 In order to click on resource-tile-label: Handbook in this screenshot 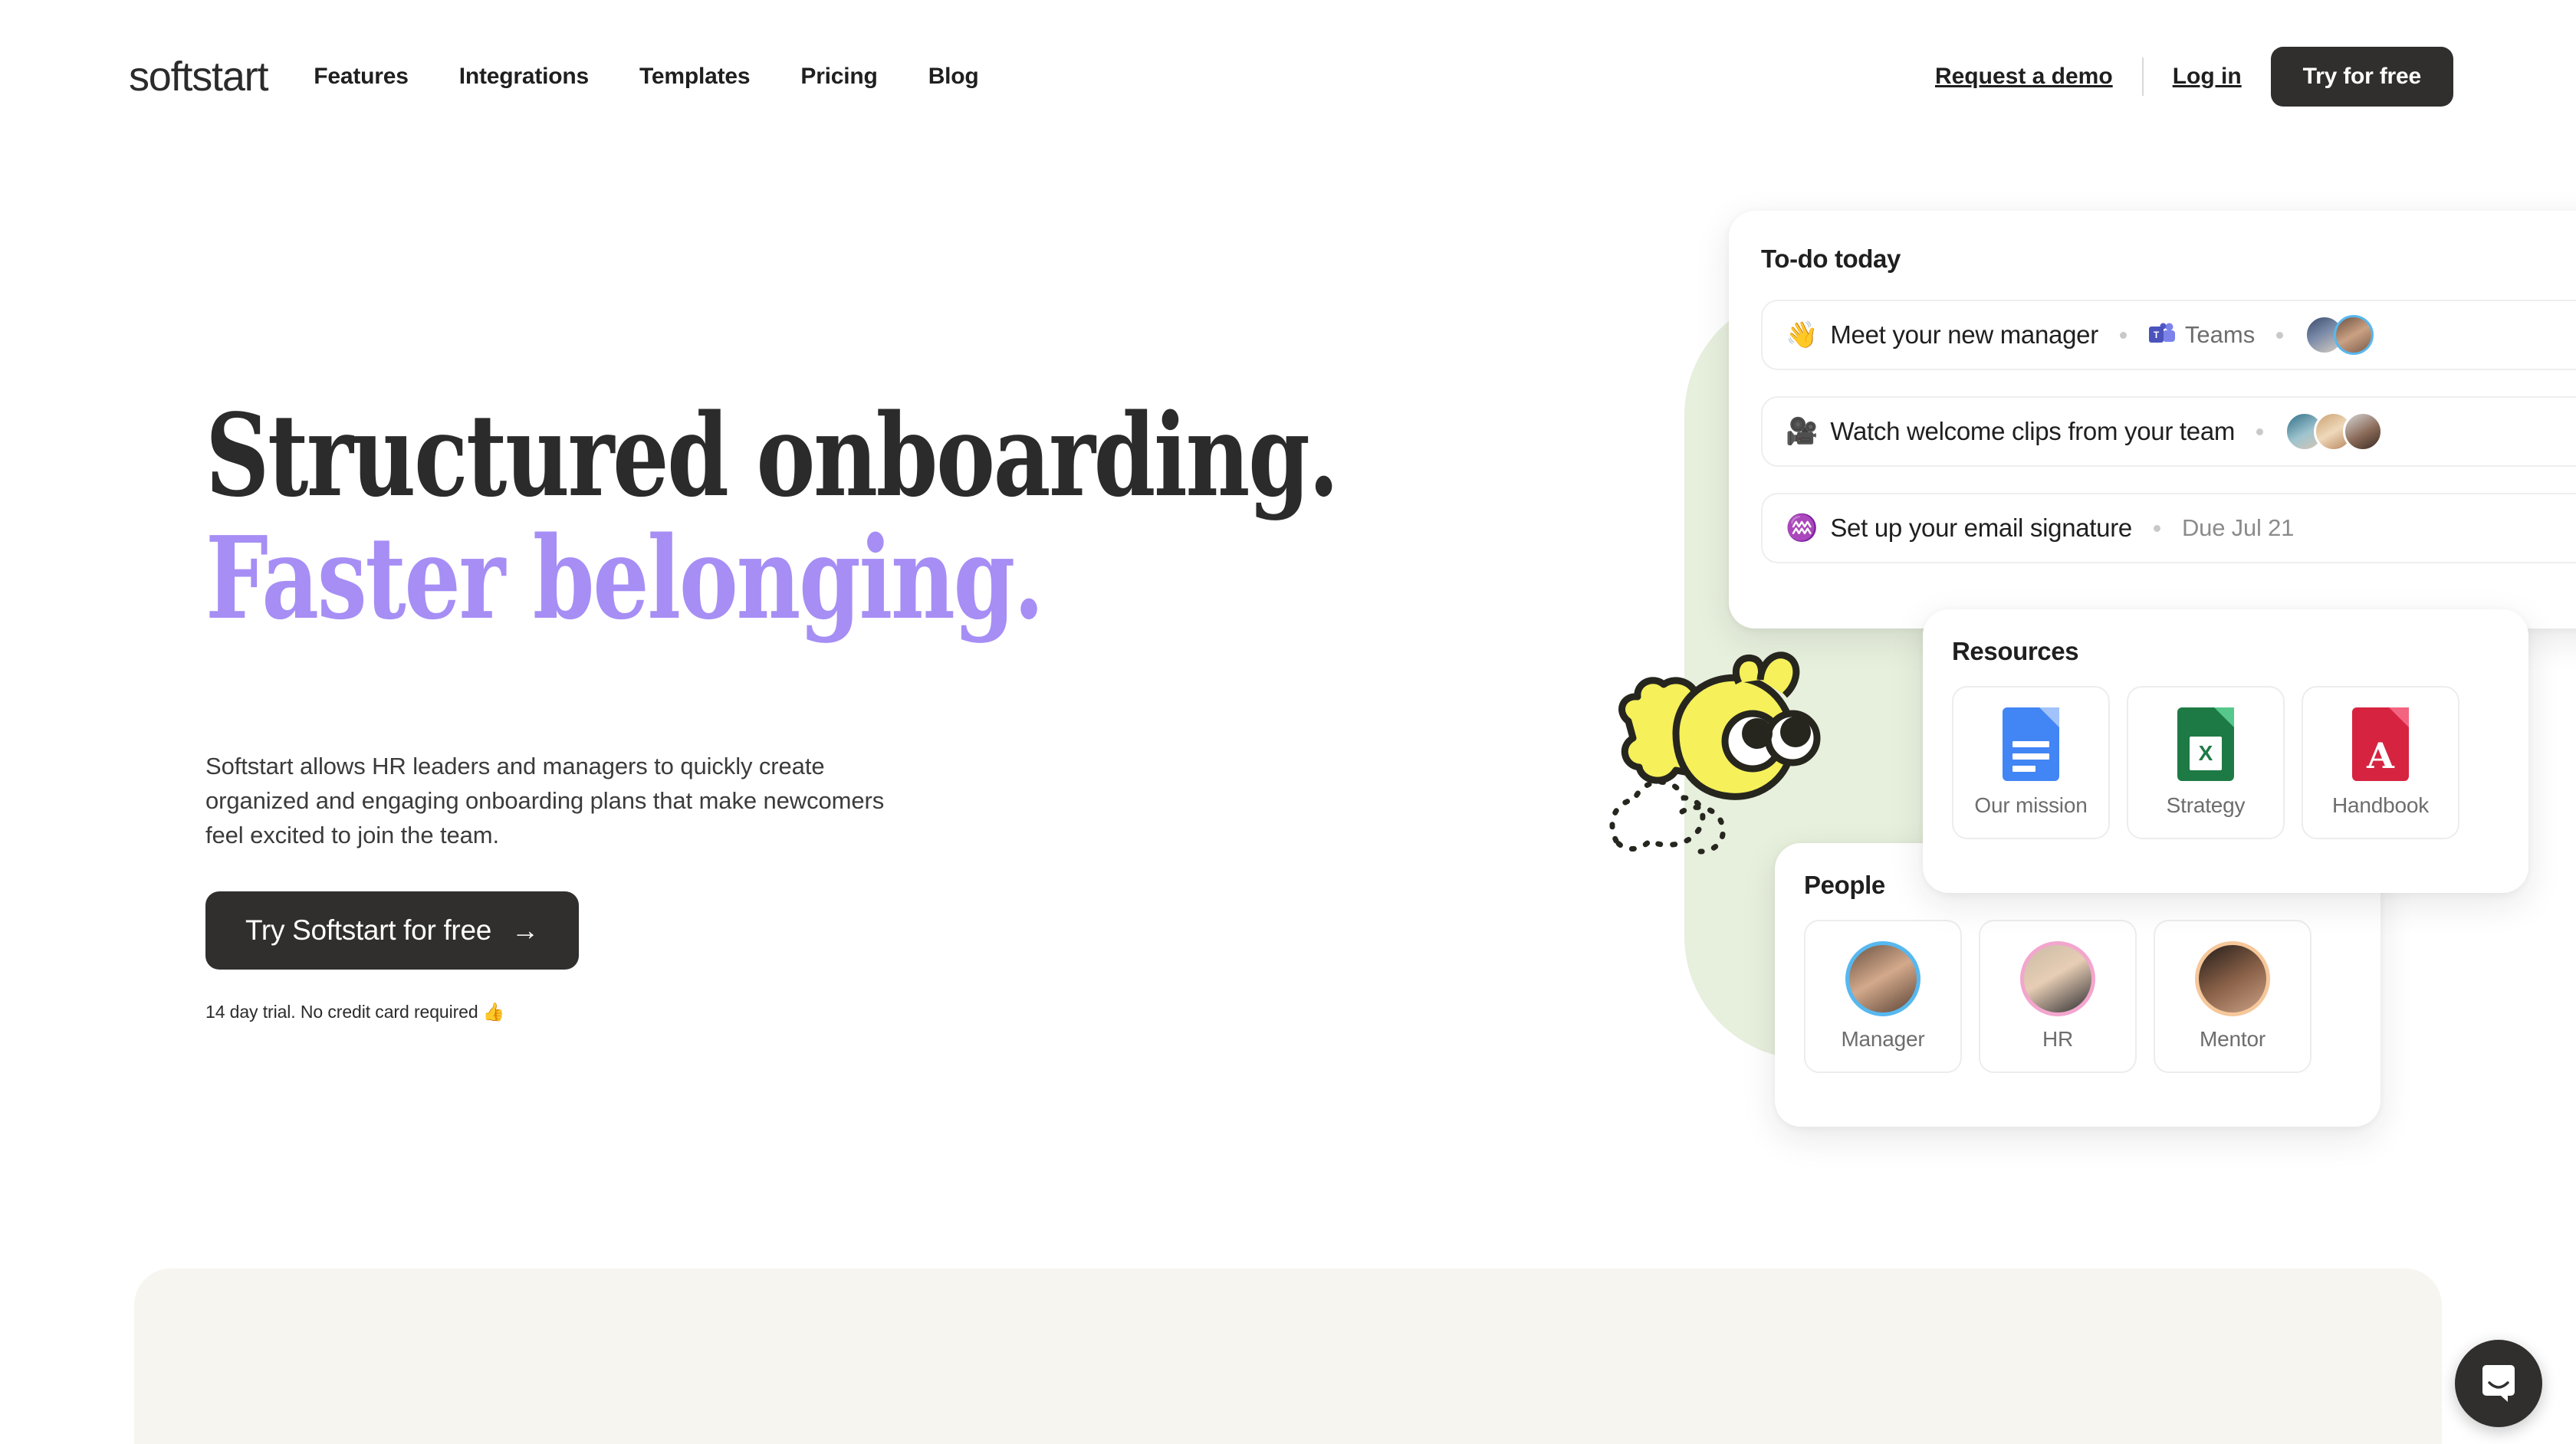, I will do `click(2380, 805)`.